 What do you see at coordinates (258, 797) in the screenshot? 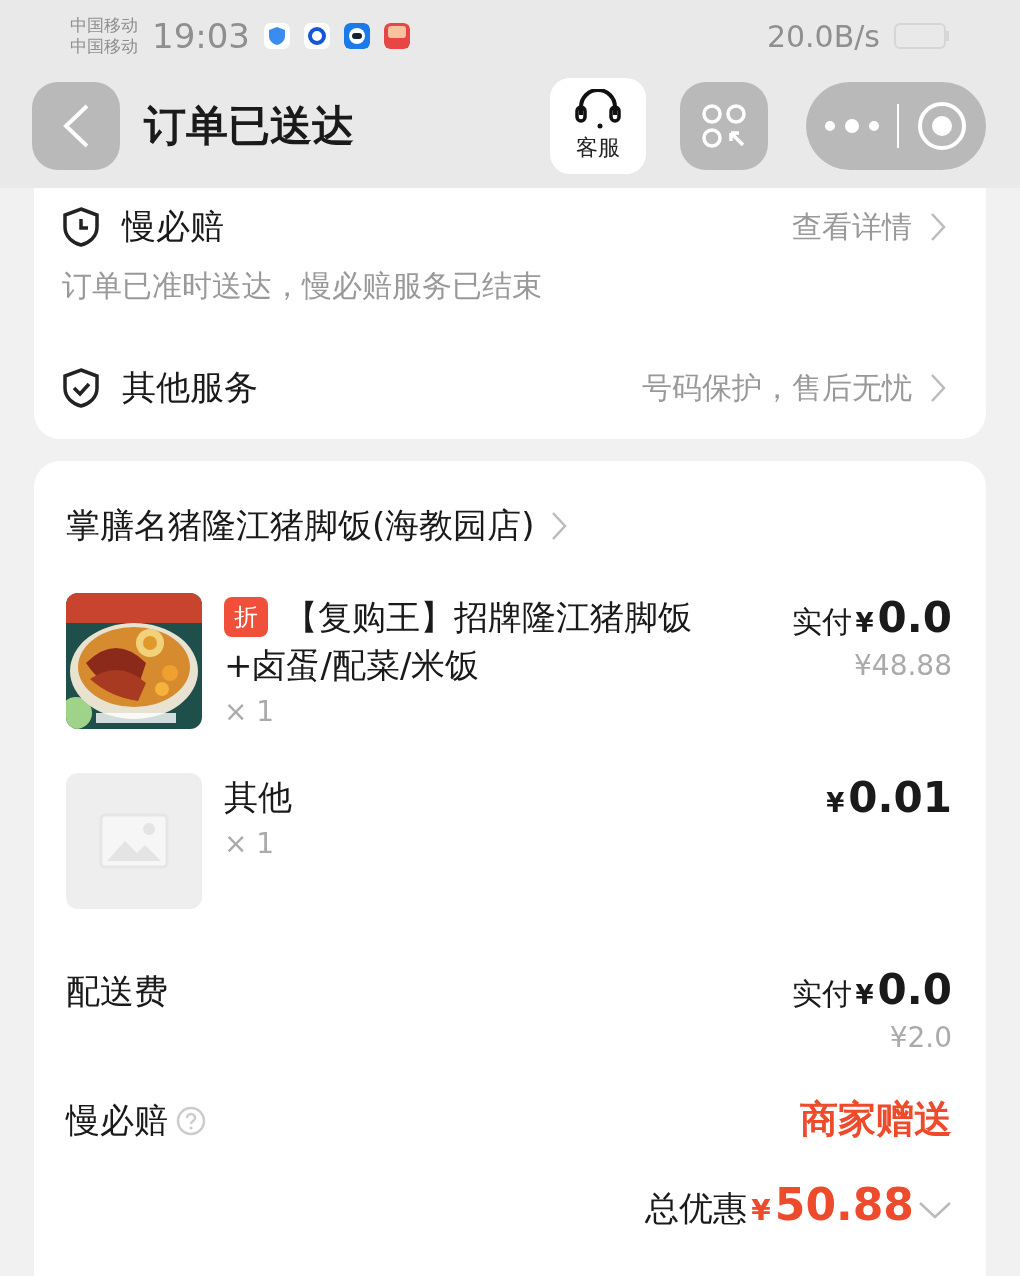
I see `item-name: 其他` at bounding box center [258, 797].